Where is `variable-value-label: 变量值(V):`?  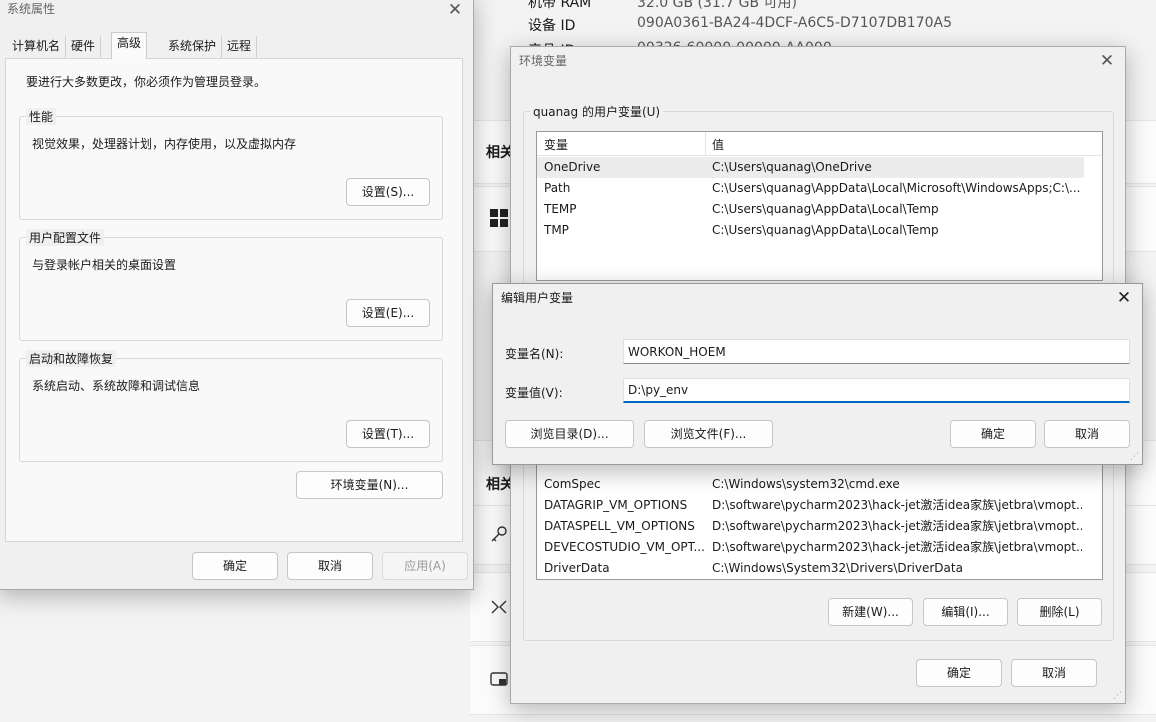
variable-value-label: 变量值(V): is located at coordinates (534, 393).